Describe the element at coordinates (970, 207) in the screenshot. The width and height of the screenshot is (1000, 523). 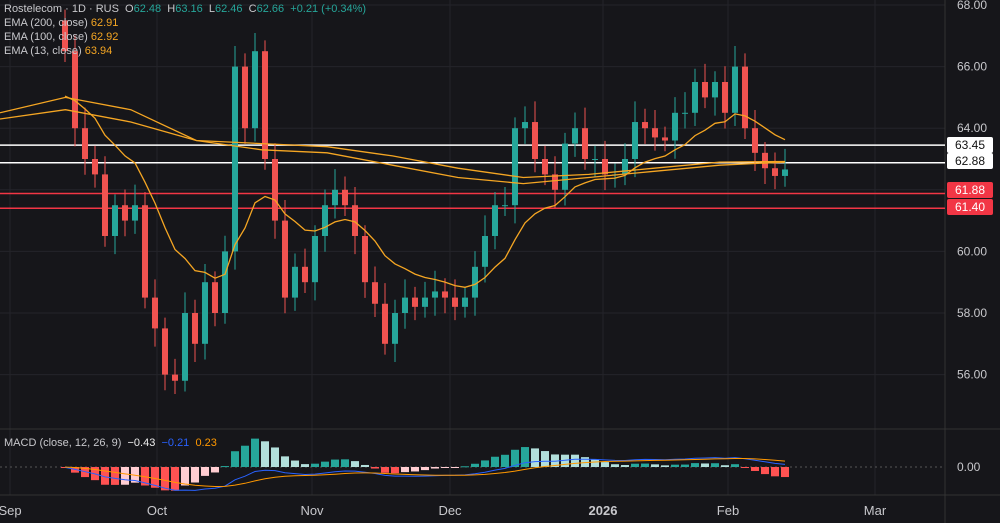
I see `level-tag-61-40: 61.40` at that location.